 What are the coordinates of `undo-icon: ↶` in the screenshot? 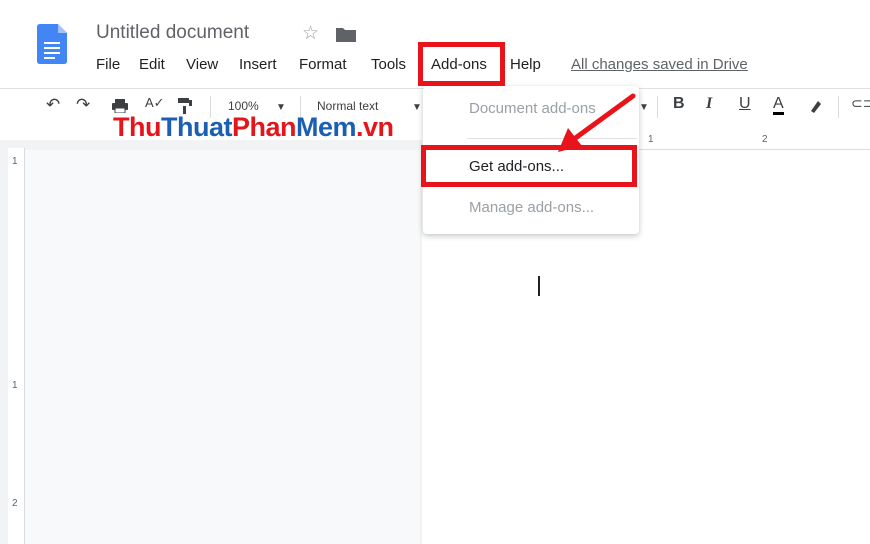 It's located at (53, 105).